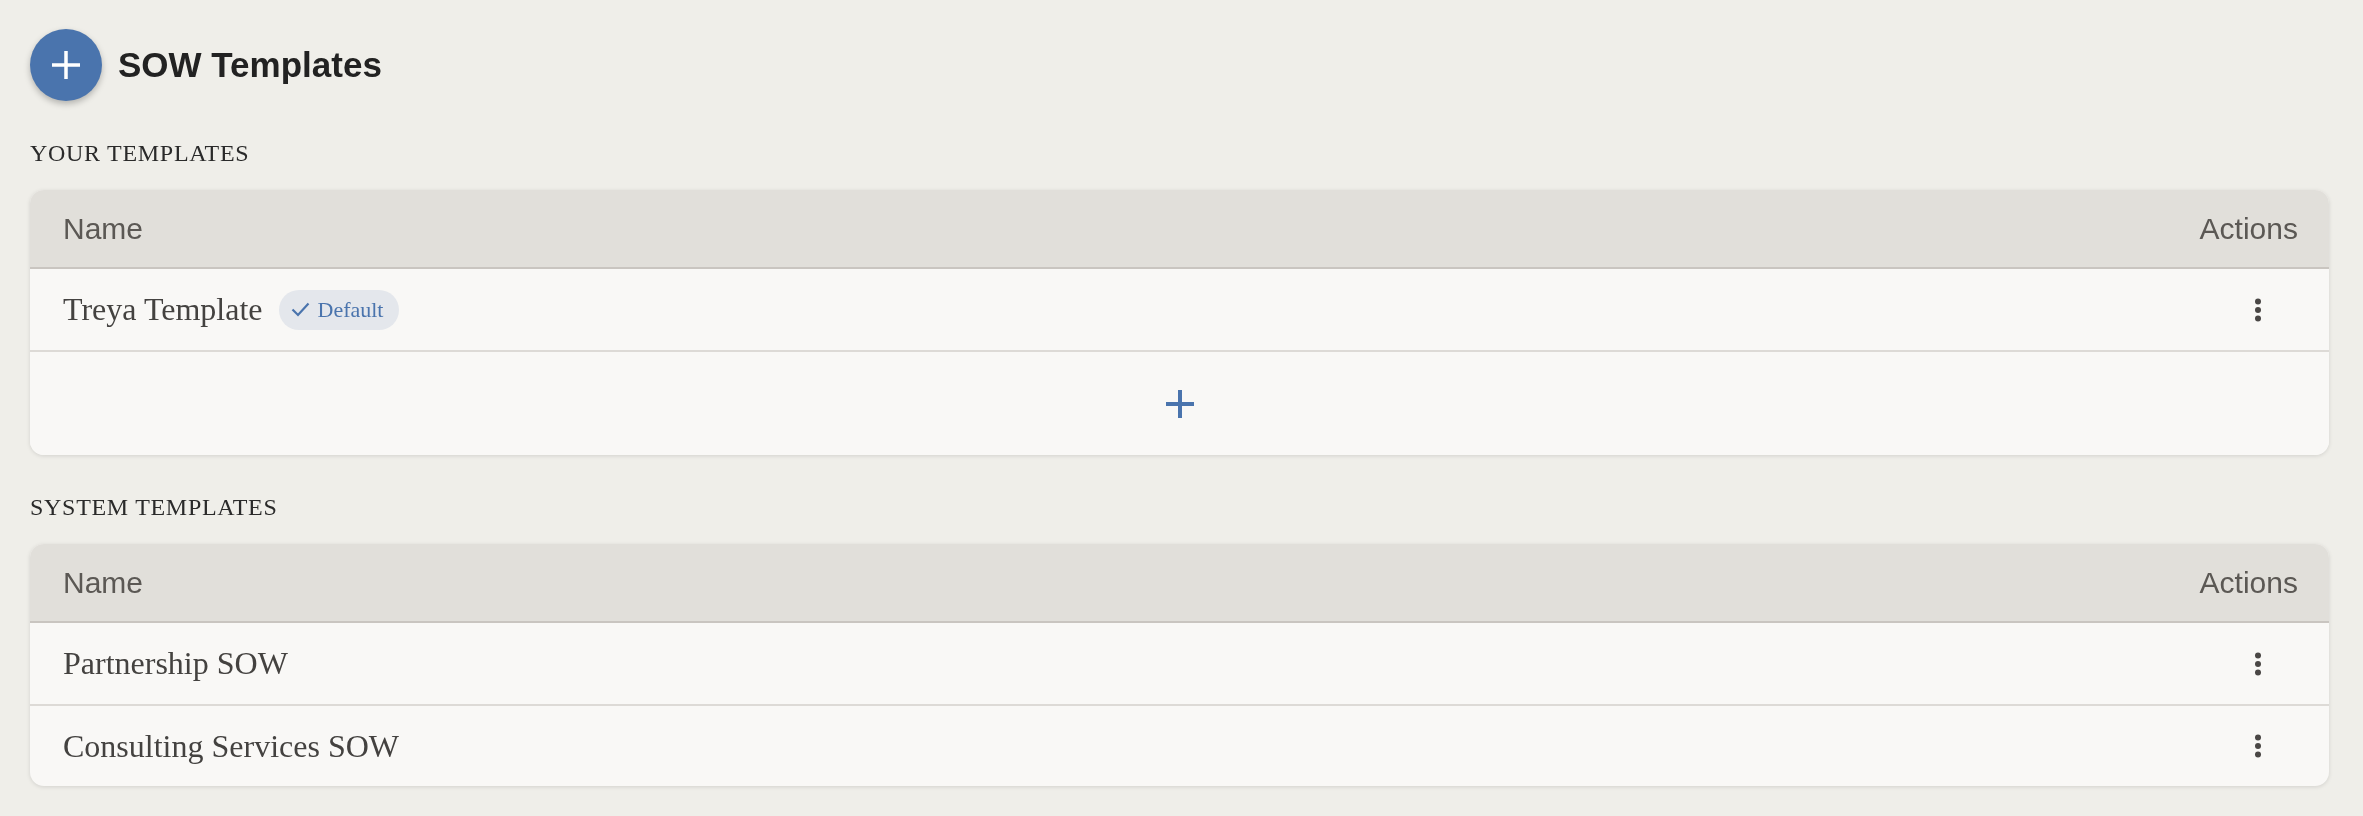  What do you see at coordinates (300, 309) in the screenshot?
I see `check-icon` at bounding box center [300, 309].